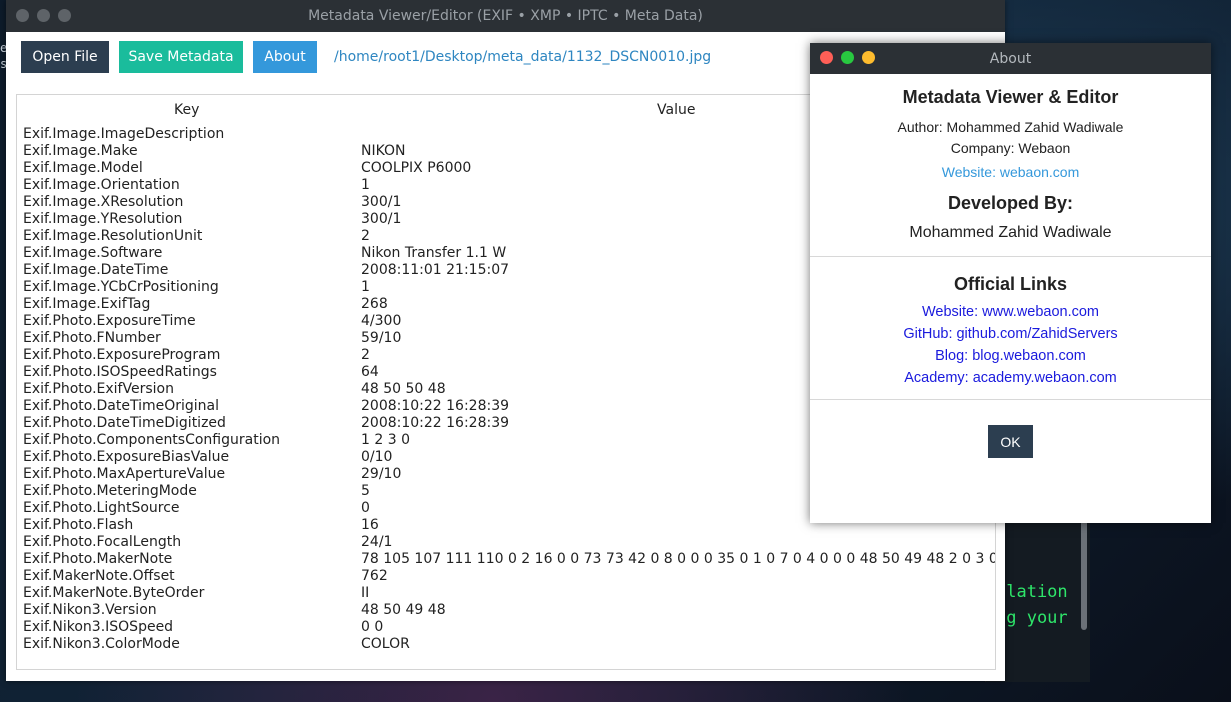 The width and height of the screenshot is (1231, 702). I want to click on table-row: Exif.MakerNote.ByteOrder II, so click(509, 593).